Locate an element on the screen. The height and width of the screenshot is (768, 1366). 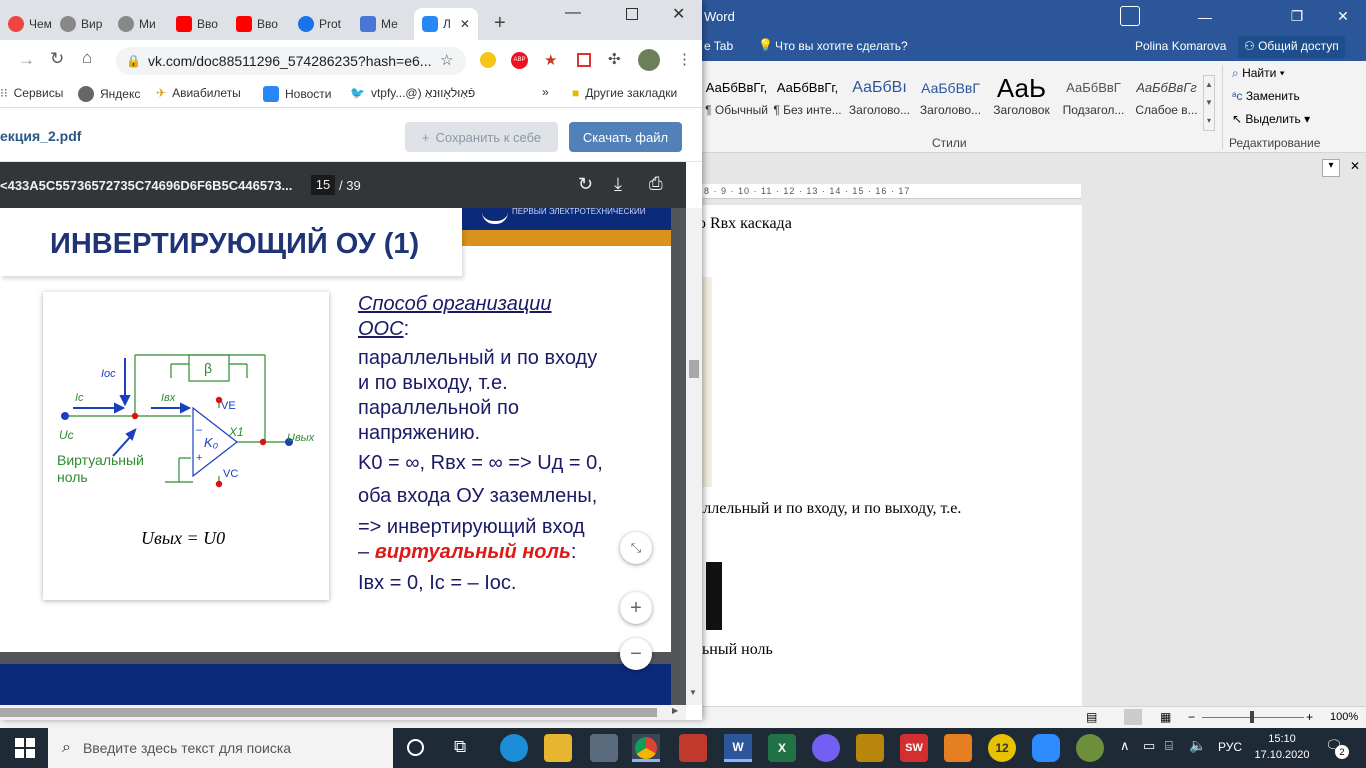
find-button: ⌕ Найти ▾ is located at coordinates (1258, 73).